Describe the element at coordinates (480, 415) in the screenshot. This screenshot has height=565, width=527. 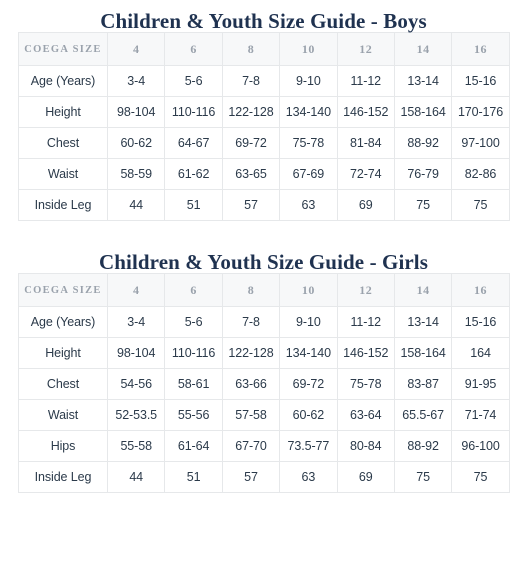
I see `table-cell: 71-74` at that location.